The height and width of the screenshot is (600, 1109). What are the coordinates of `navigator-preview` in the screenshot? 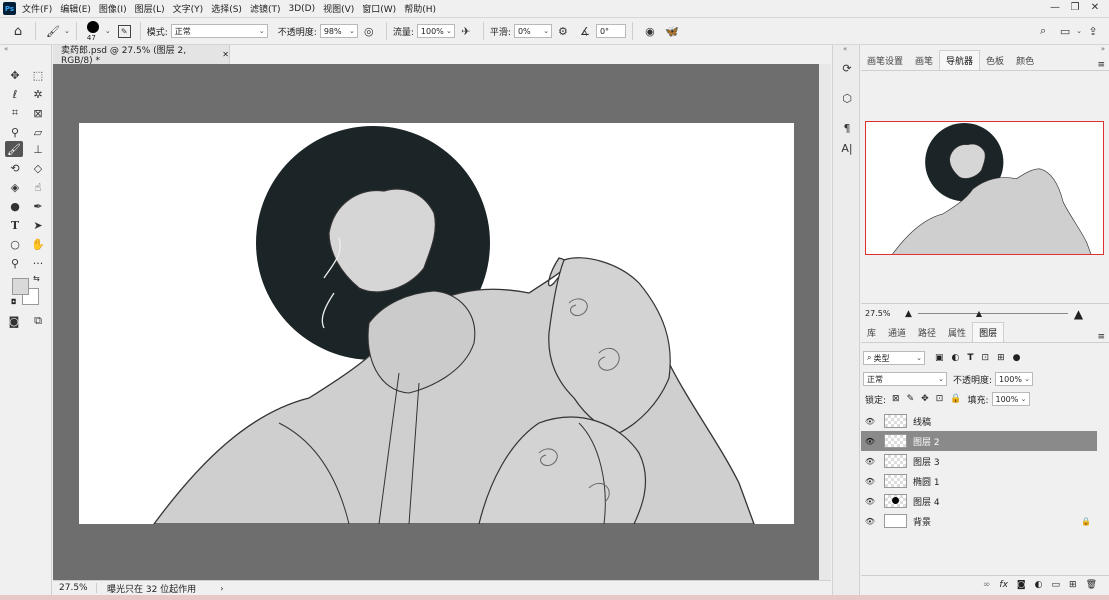 It's located at (984, 188).